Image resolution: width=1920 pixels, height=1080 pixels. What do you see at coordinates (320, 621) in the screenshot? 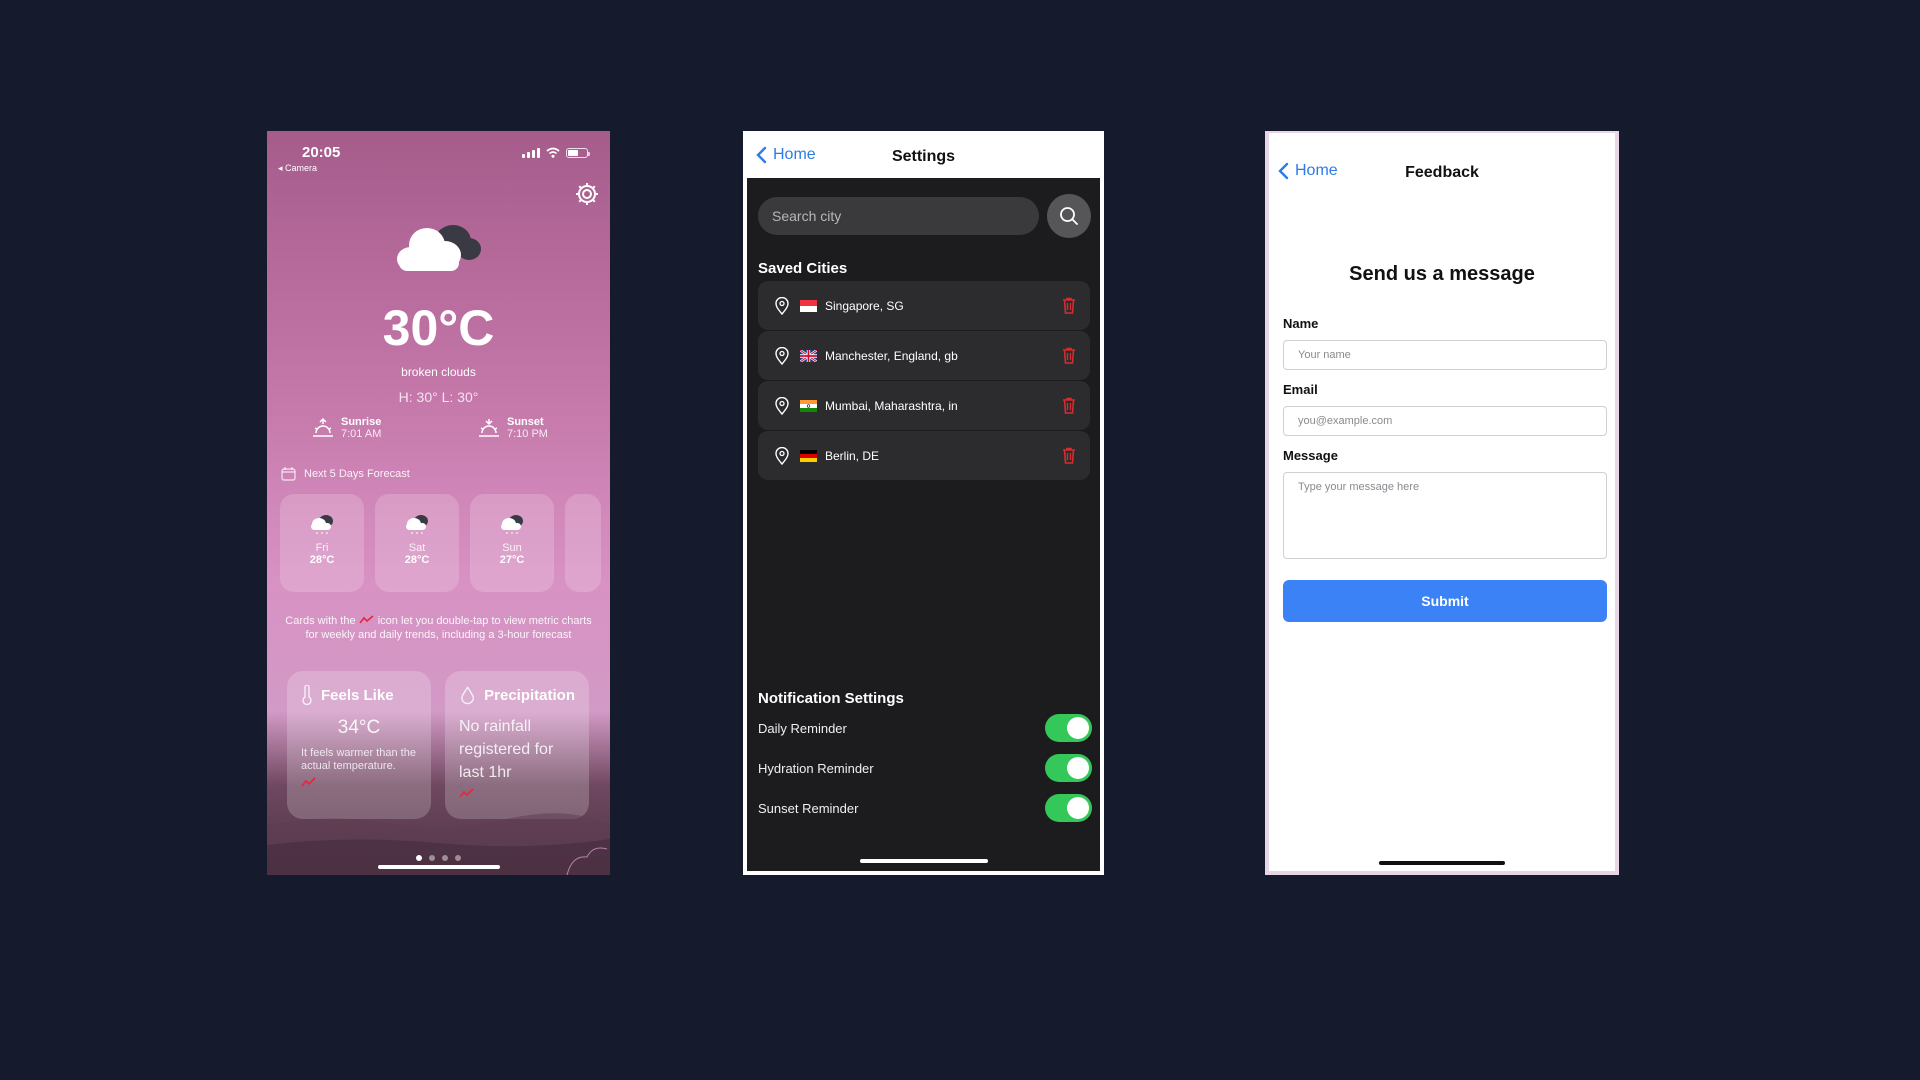
I see `metric-hint-start: Cards with the` at bounding box center [320, 621].